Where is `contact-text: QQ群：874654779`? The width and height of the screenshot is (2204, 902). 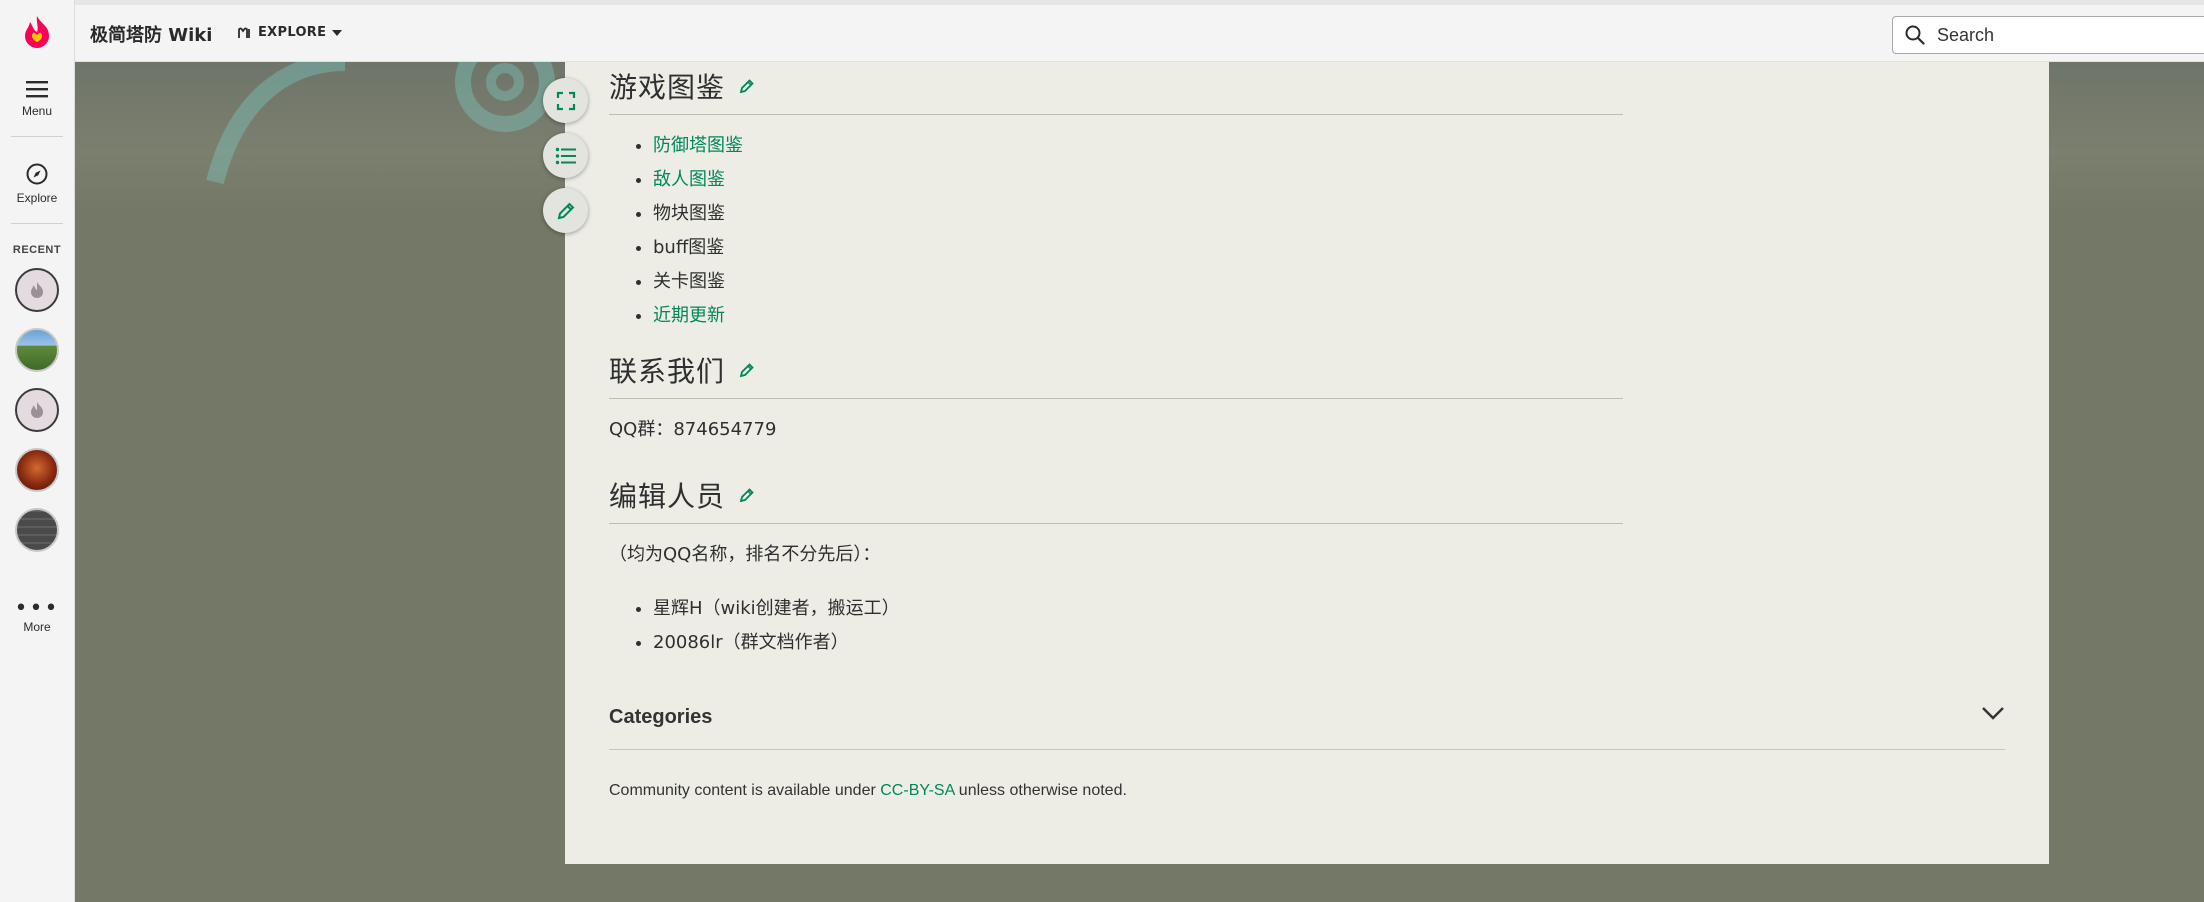
contact-text: QQ群：874654779 is located at coordinates (693, 429).